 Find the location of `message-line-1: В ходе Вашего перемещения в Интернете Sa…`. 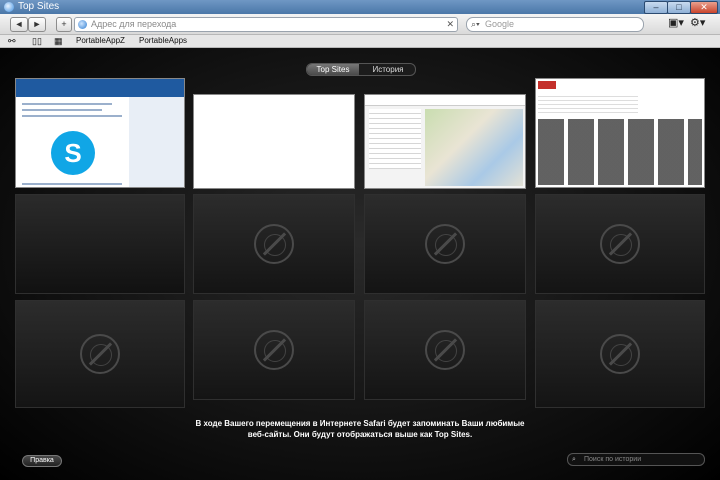

message-line-1: В ходе Вашего перемещения в Интернете Sa… is located at coordinates (360, 423).